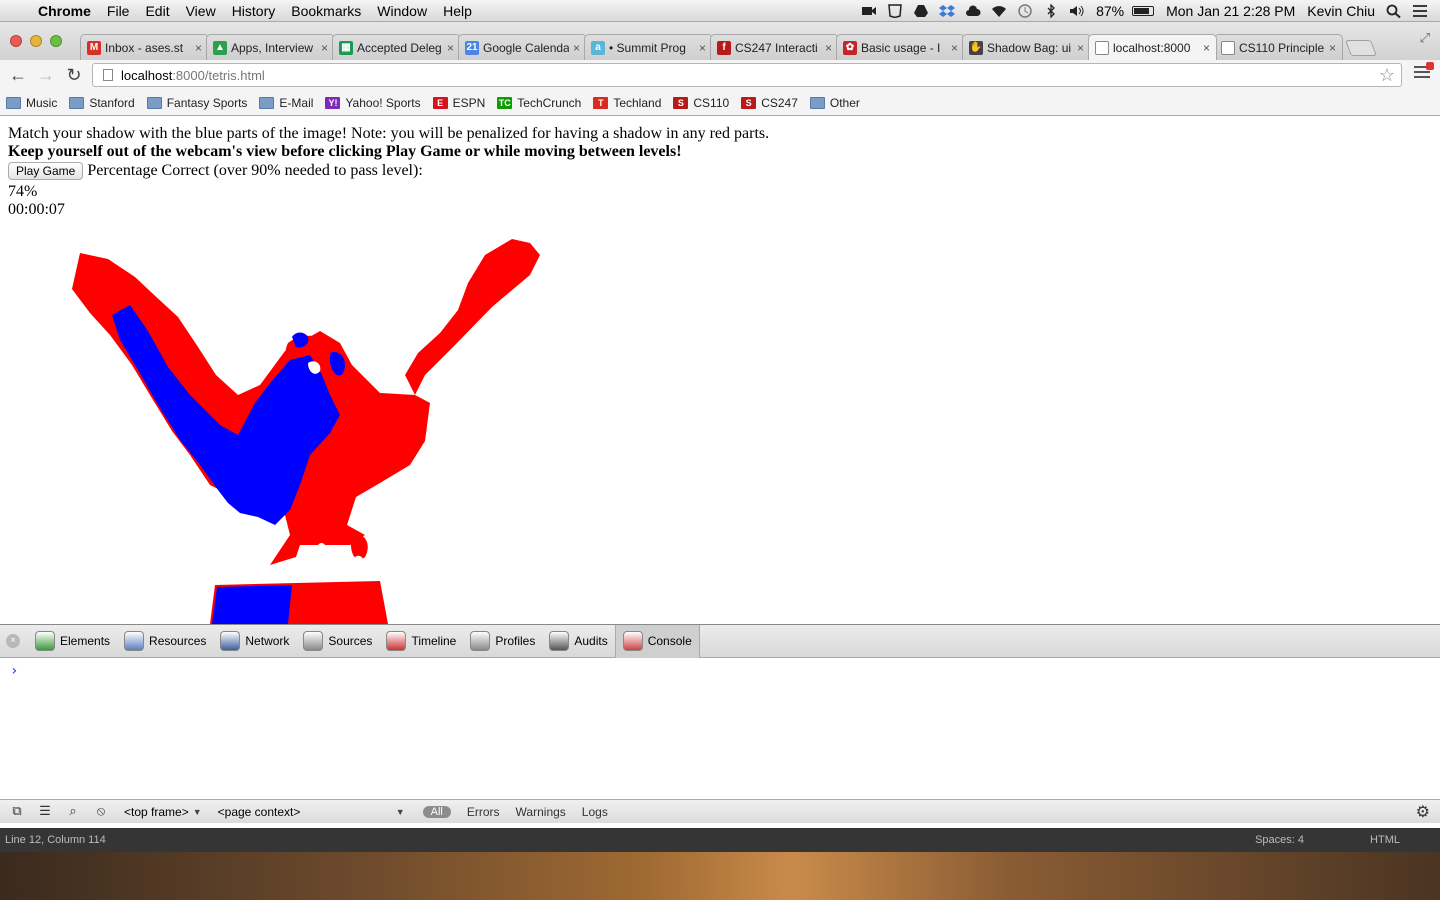 The width and height of the screenshot is (1440, 900). I want to click on tab-title: CS247 Interacti, so click(776, 47).